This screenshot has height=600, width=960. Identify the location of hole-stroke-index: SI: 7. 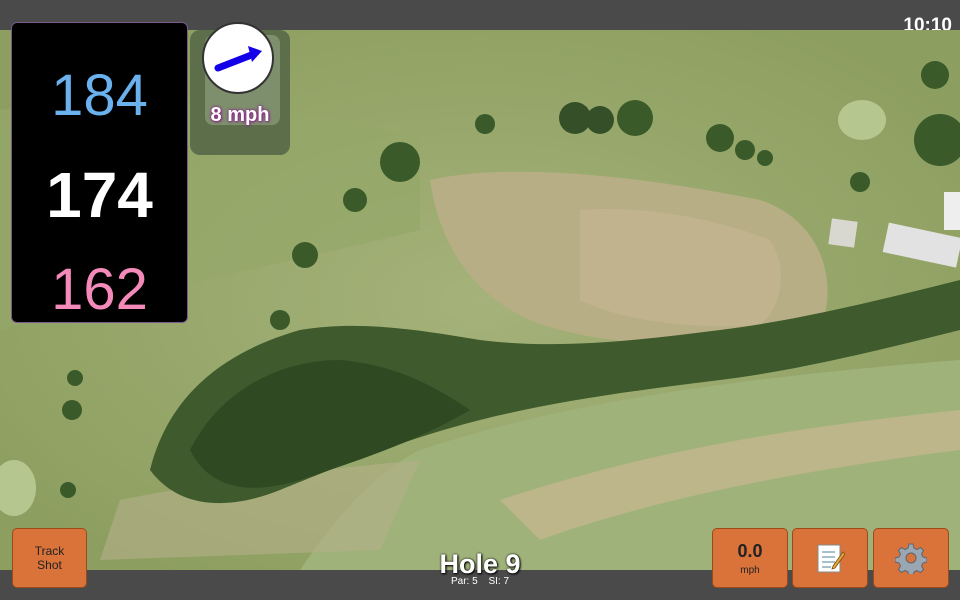
(499, 581).